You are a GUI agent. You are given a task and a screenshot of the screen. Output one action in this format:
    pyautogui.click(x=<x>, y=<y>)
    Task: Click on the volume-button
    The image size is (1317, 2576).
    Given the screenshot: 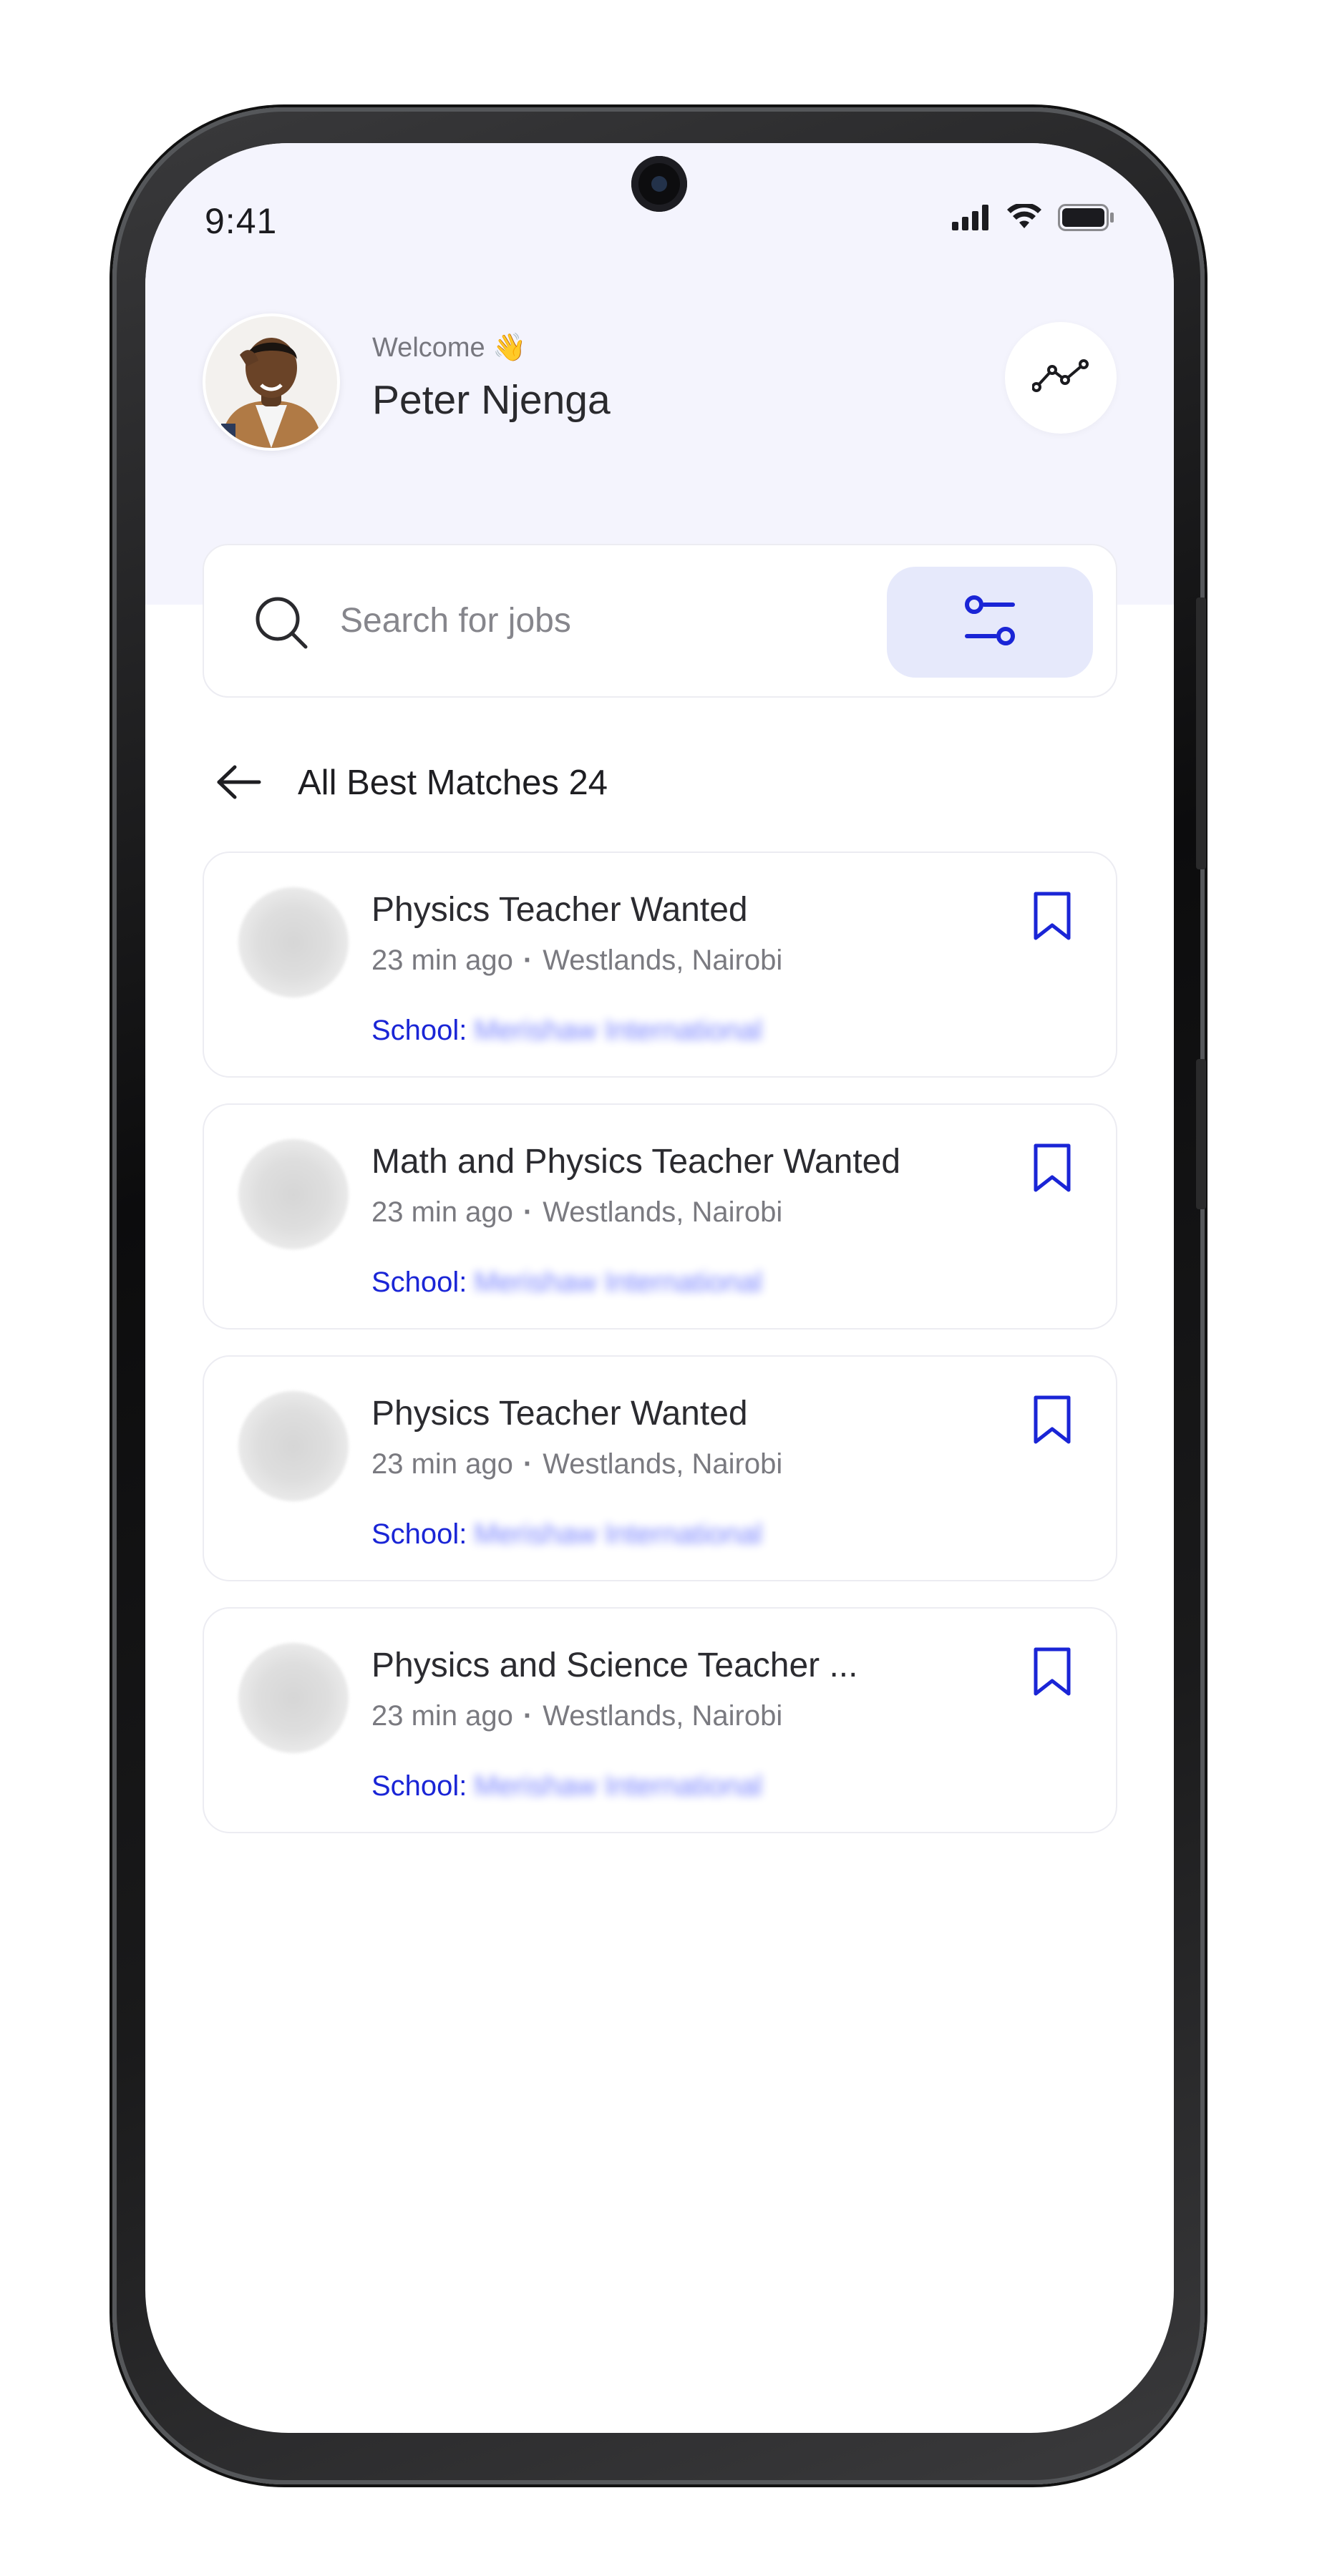 What is the action you would take?
    pyautogui.click(x=1201, y=1134)
    